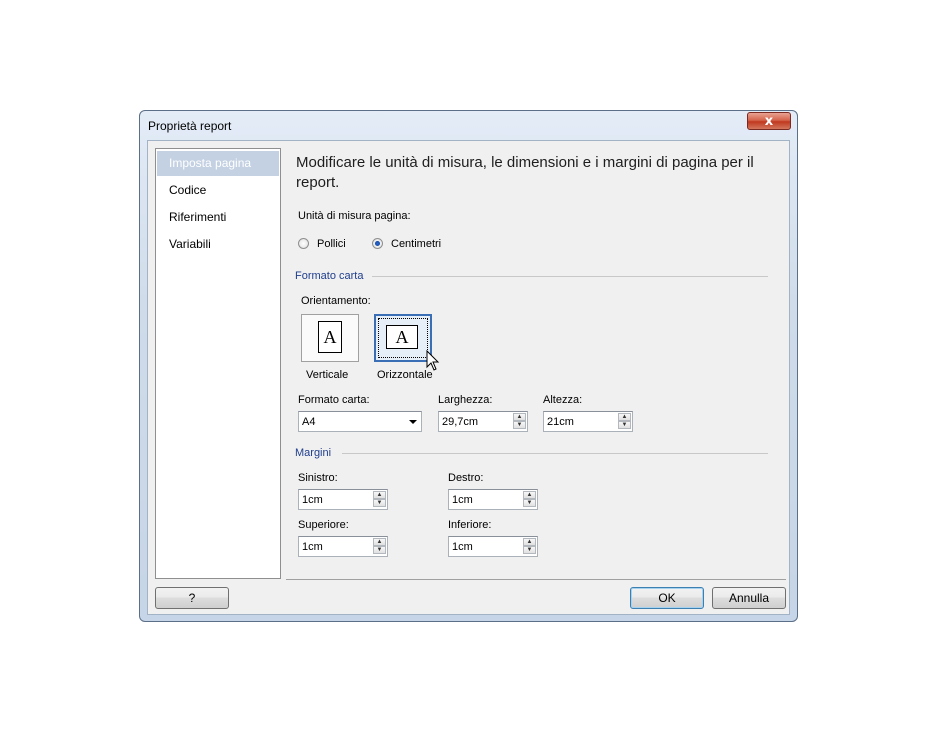  I want to click on landscape-button: A, so click(403, 338).